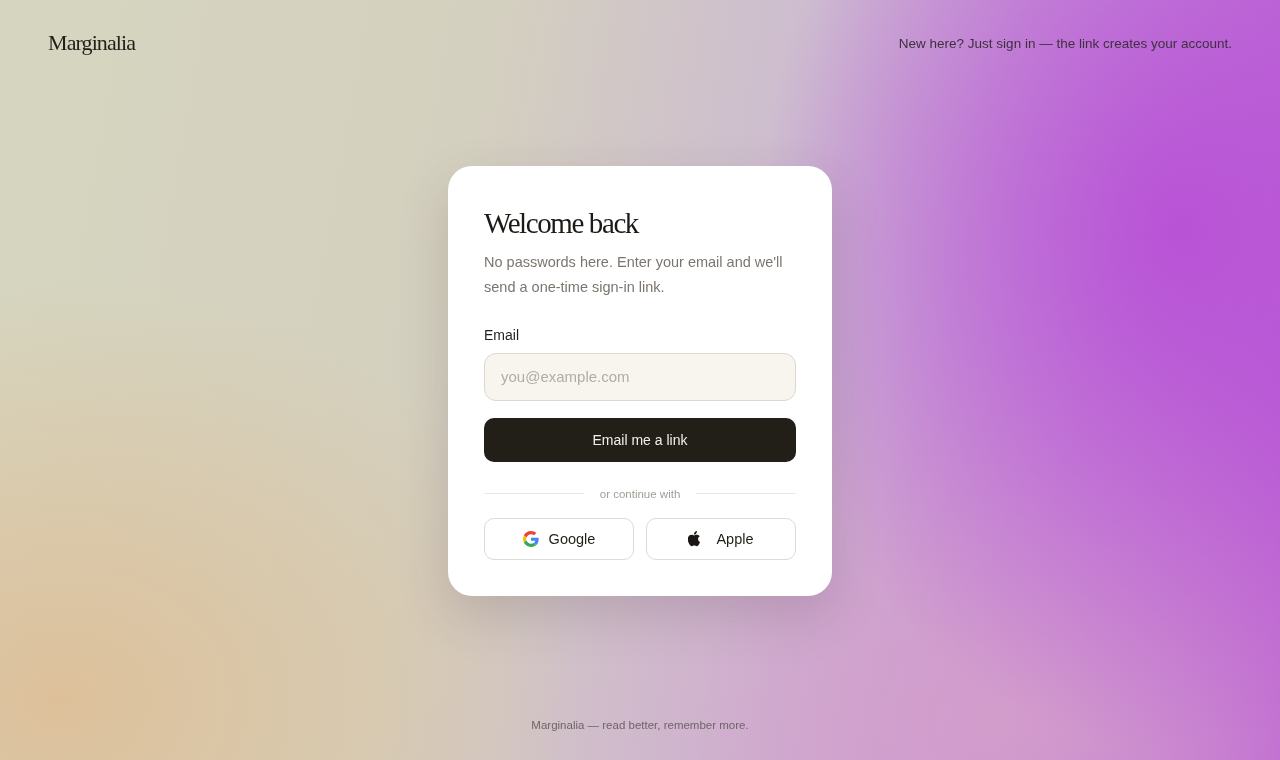  Describe the element at coordinates (530, 538) in the screenshot. I see `google-g-icon` at that location.